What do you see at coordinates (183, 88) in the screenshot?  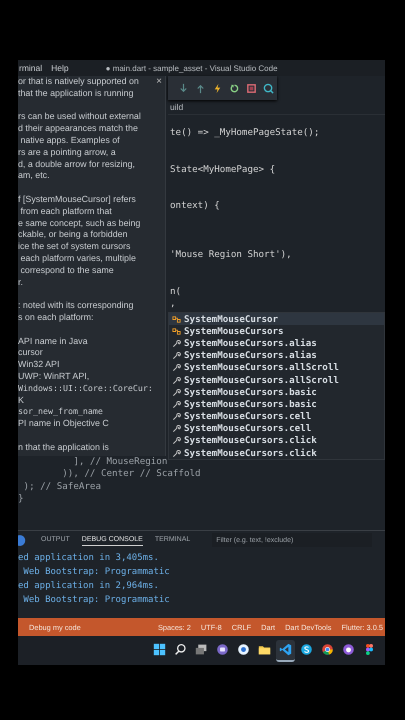 I see `step-into-icon` at bounding box center [183, 88].